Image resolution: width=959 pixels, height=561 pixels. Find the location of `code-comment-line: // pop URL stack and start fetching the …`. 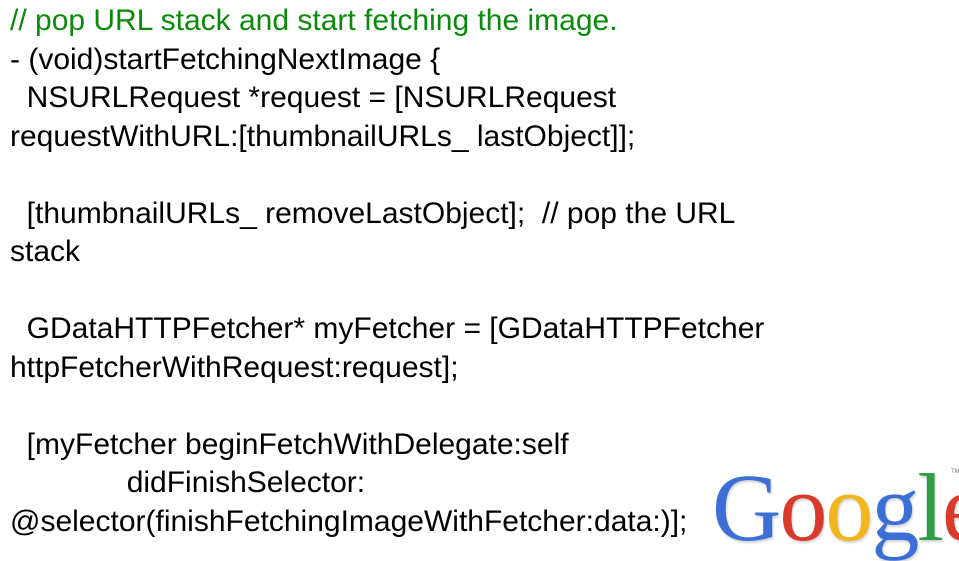

code-comment-line: // pop URL stack and start fetching the … is located at coordinates (314, 20).